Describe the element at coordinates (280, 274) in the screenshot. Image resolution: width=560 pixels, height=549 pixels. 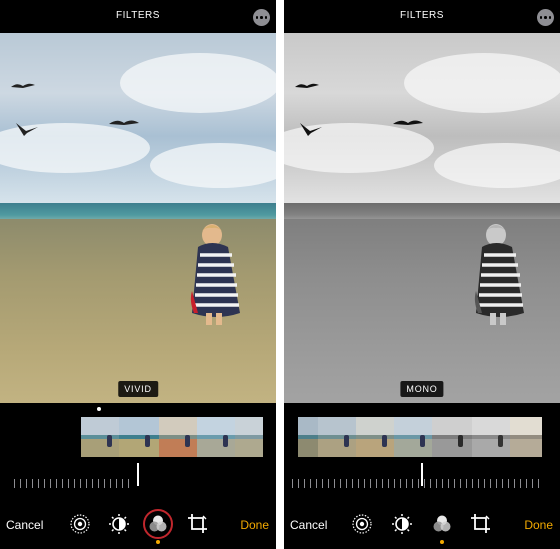
I see `divider` at that location.